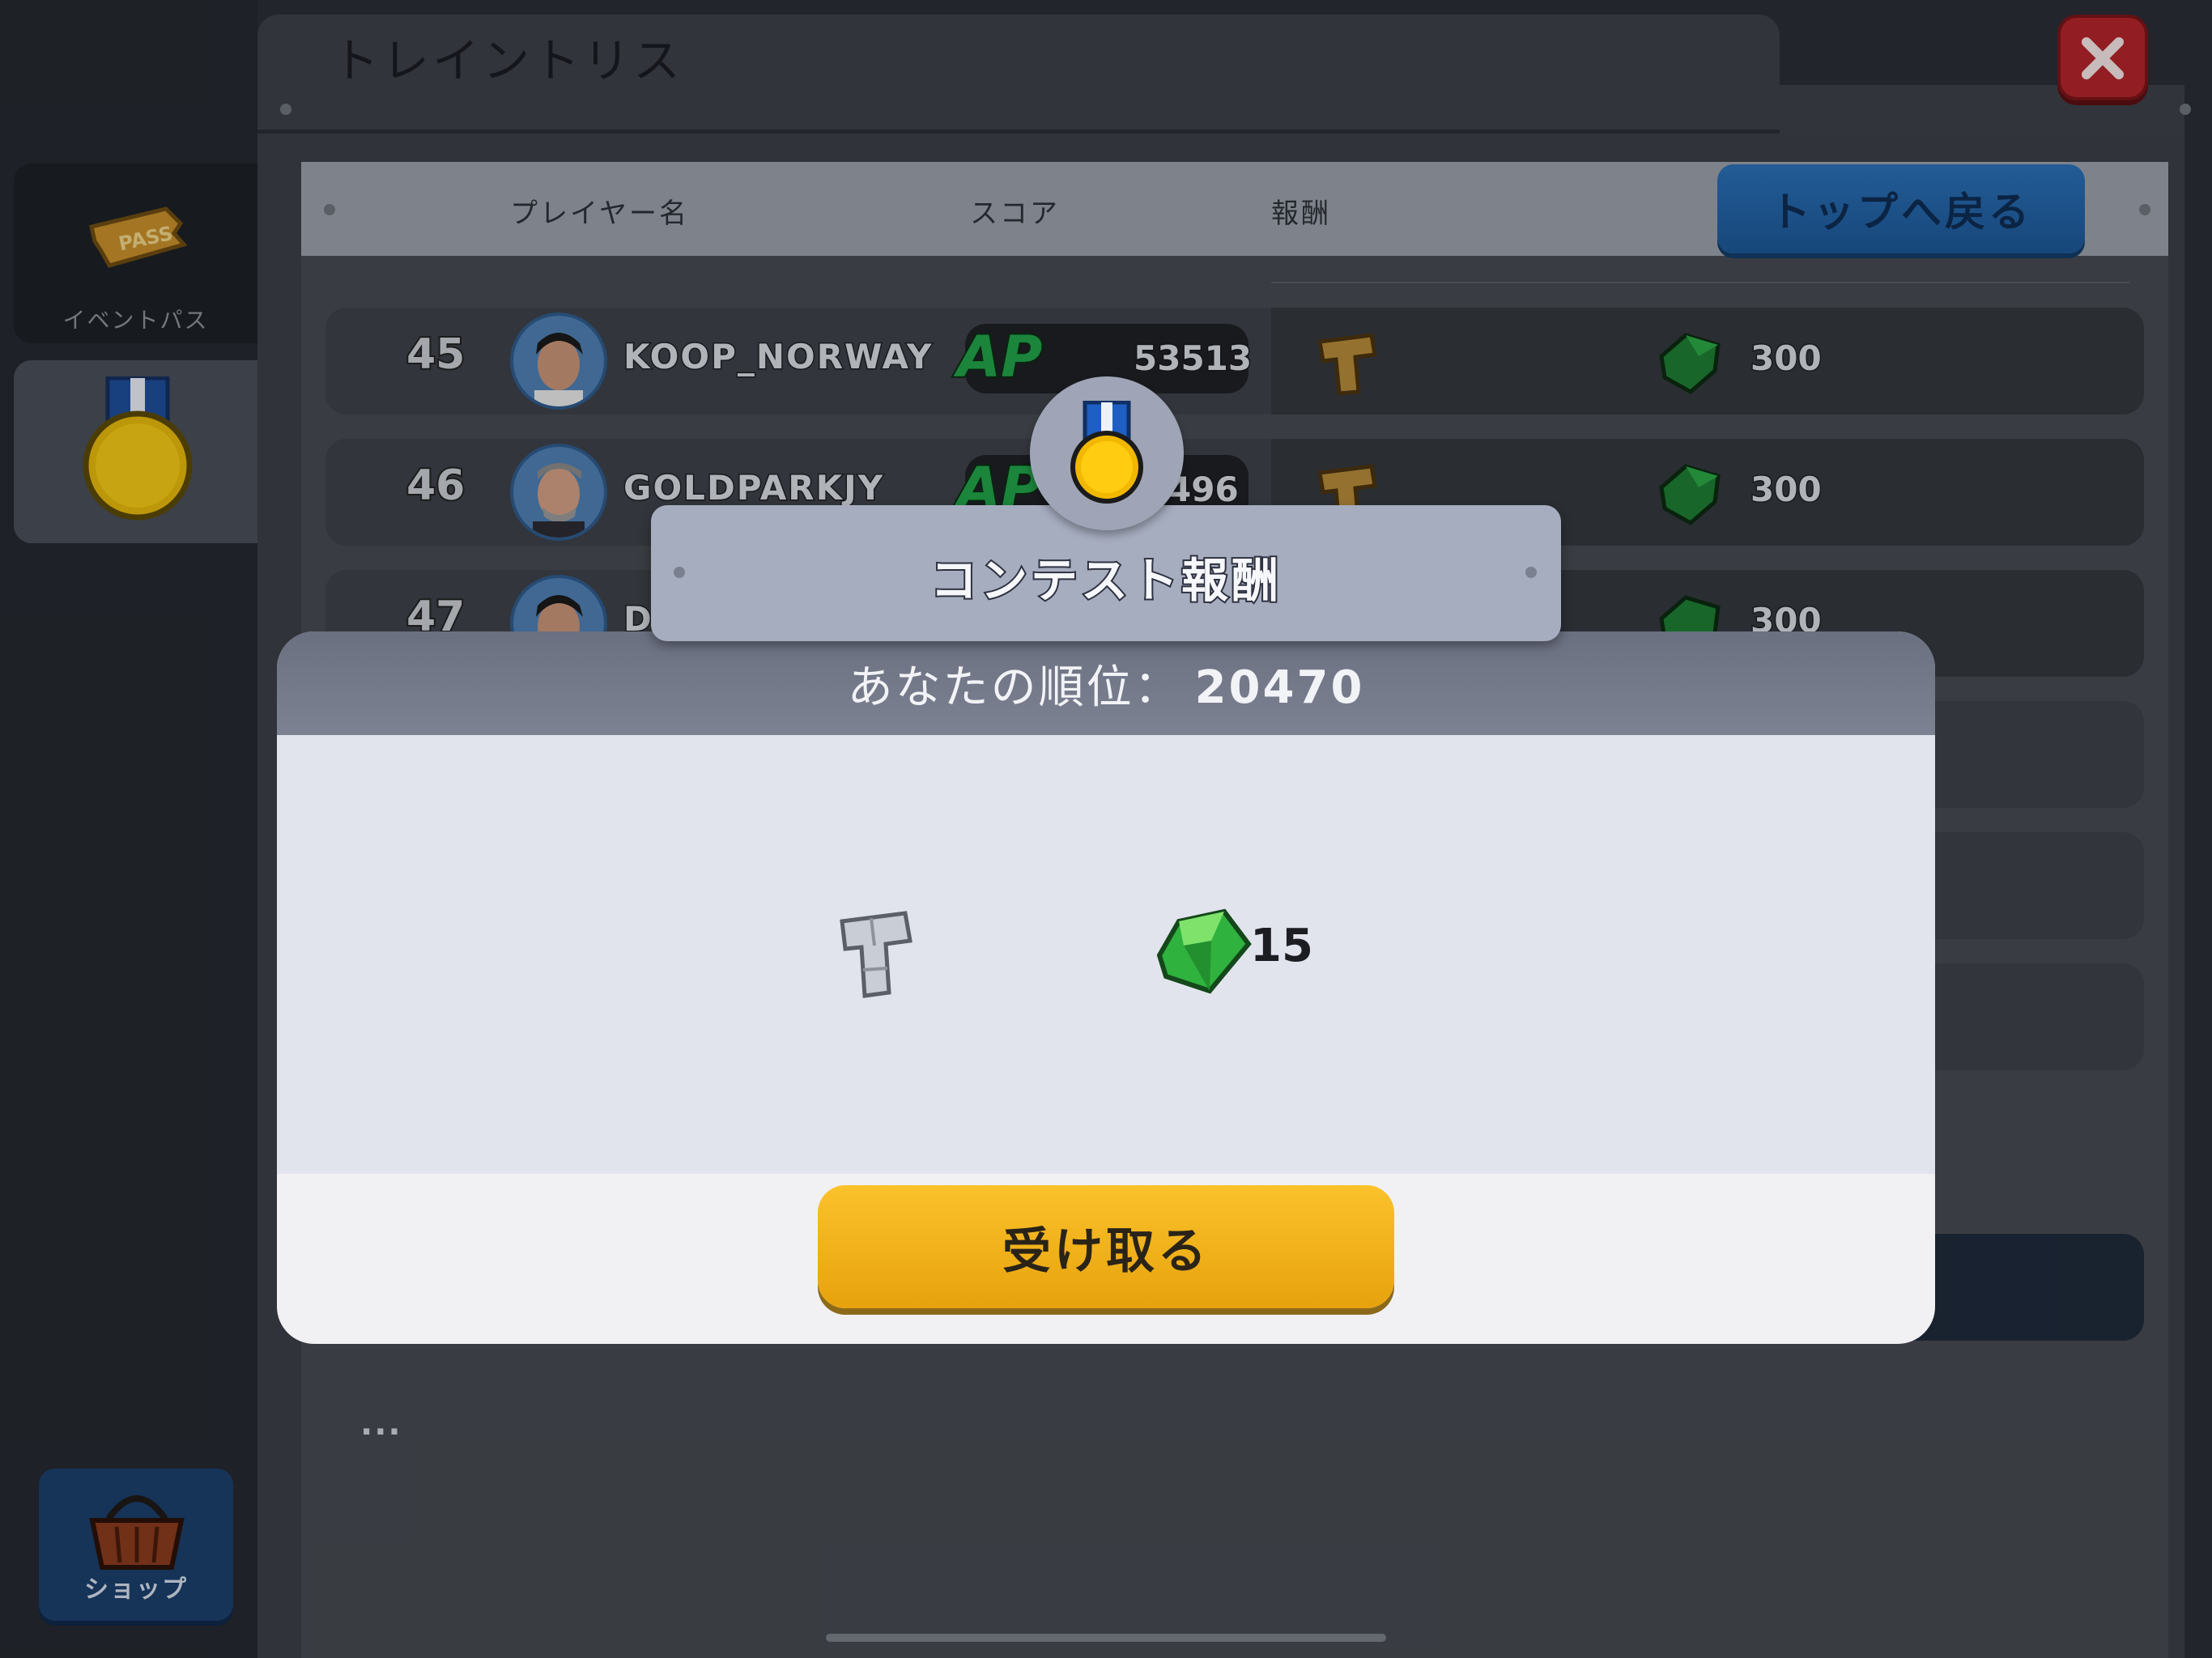 The image size is (2212, 1658). Describe the element at coordinates (1015, 687) in the screenshot. I see `rank-label: あなたの順位：` at that location.